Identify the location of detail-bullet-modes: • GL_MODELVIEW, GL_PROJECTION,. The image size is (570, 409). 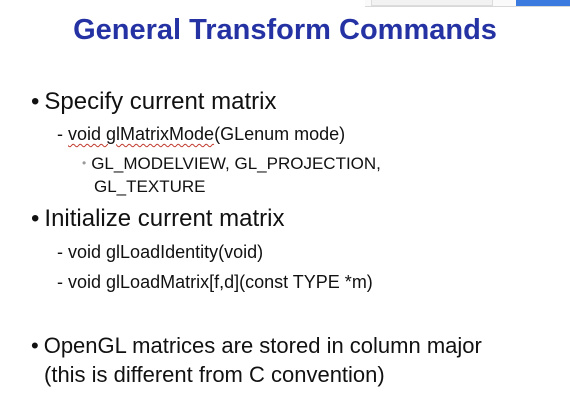
(231, 164).